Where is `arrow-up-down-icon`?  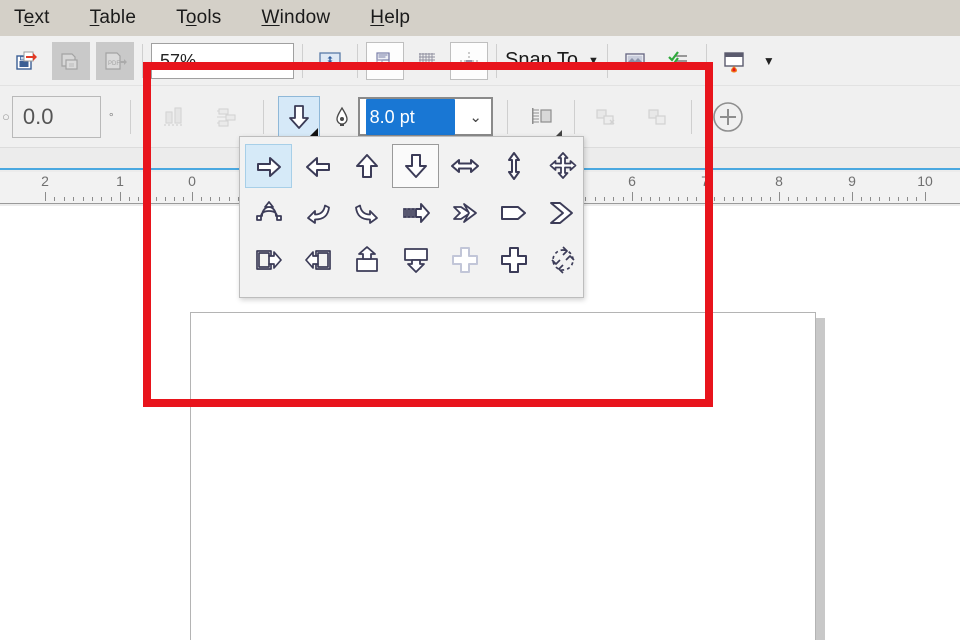 arrow-up-down-icon is located at coordinates (514, 166).